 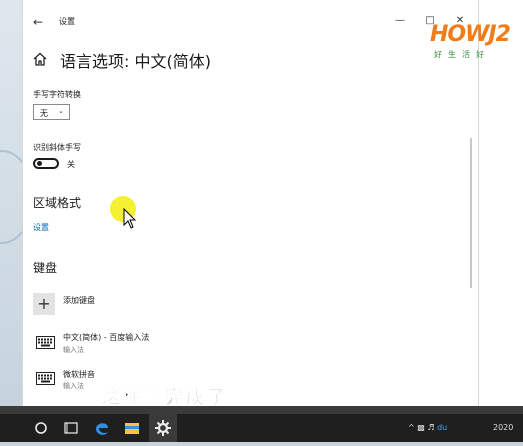 I want to click on desktop-wallpaper-shape, so click(x=11, y=197).